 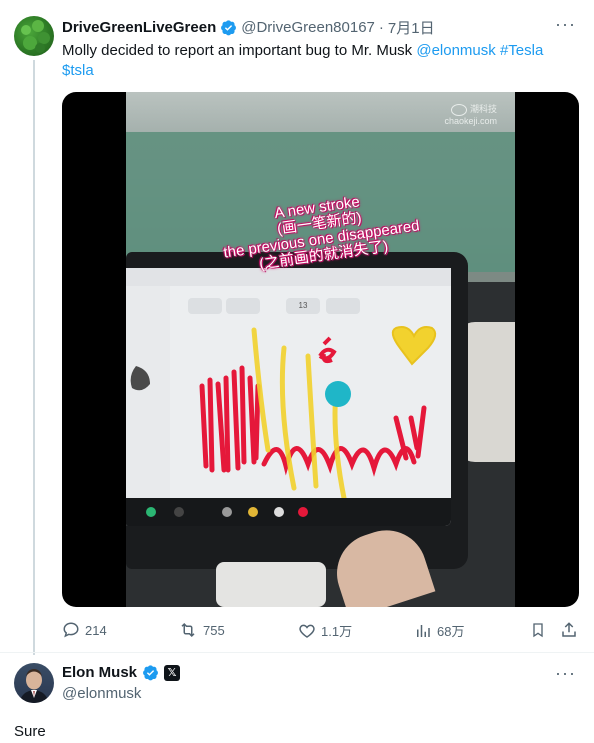 What do you see at coordinates (458, 109) in the screenshot?
I see `watermark-eye-icon` at bounding box center [458, 109].